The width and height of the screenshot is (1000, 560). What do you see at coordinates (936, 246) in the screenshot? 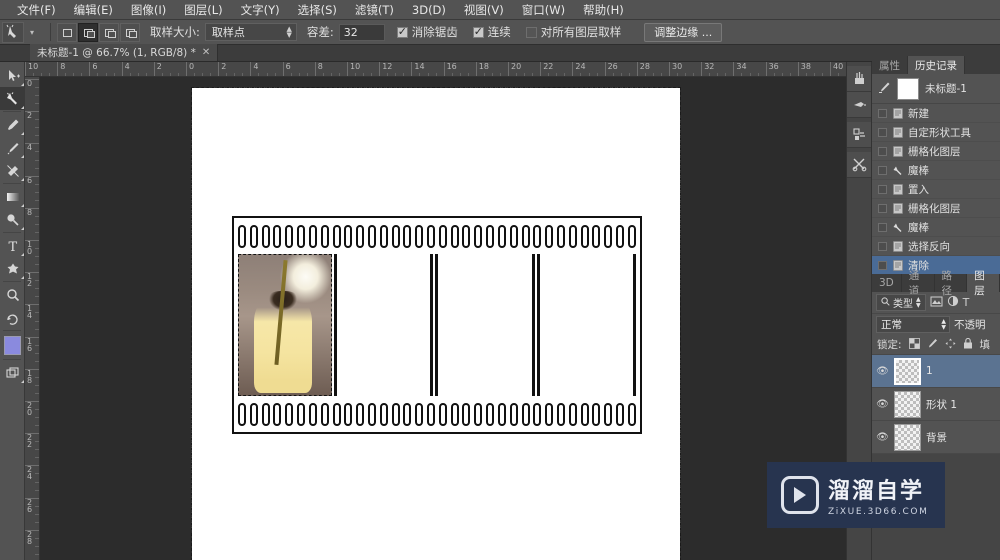
I see `history-item: 选择反向` at bounding box center [936, 246].